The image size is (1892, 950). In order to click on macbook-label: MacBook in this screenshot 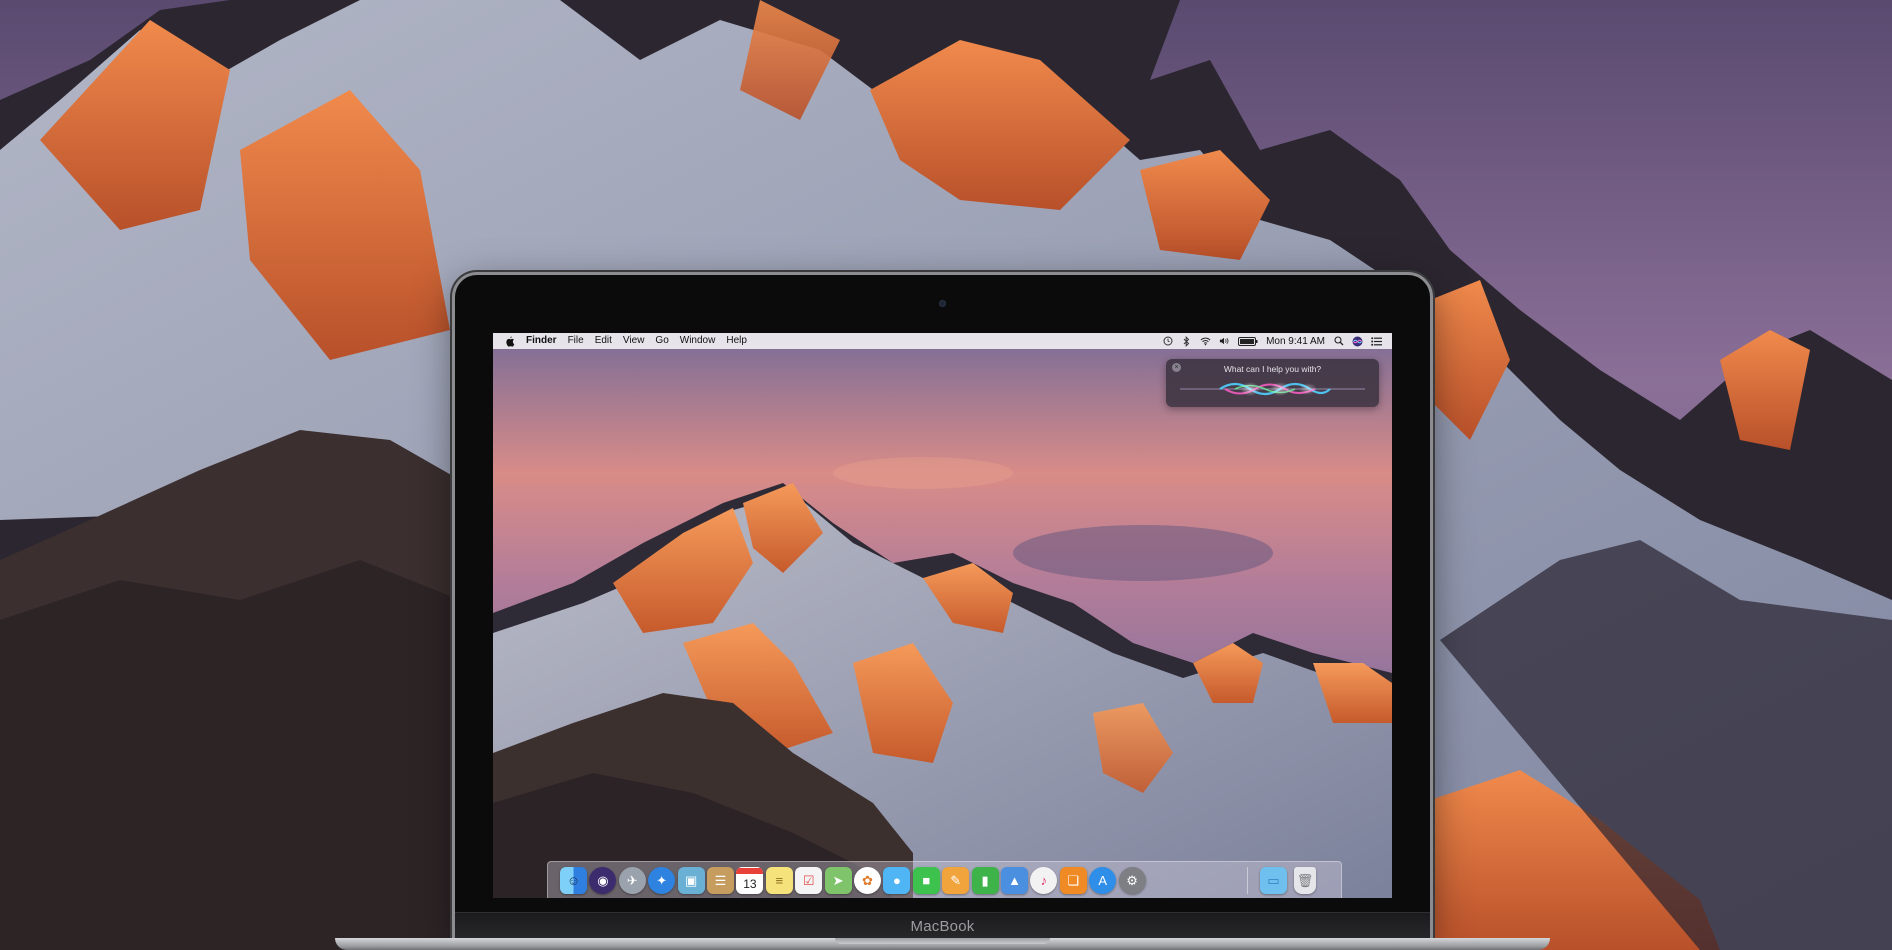, I will do `click(942, 926)`.